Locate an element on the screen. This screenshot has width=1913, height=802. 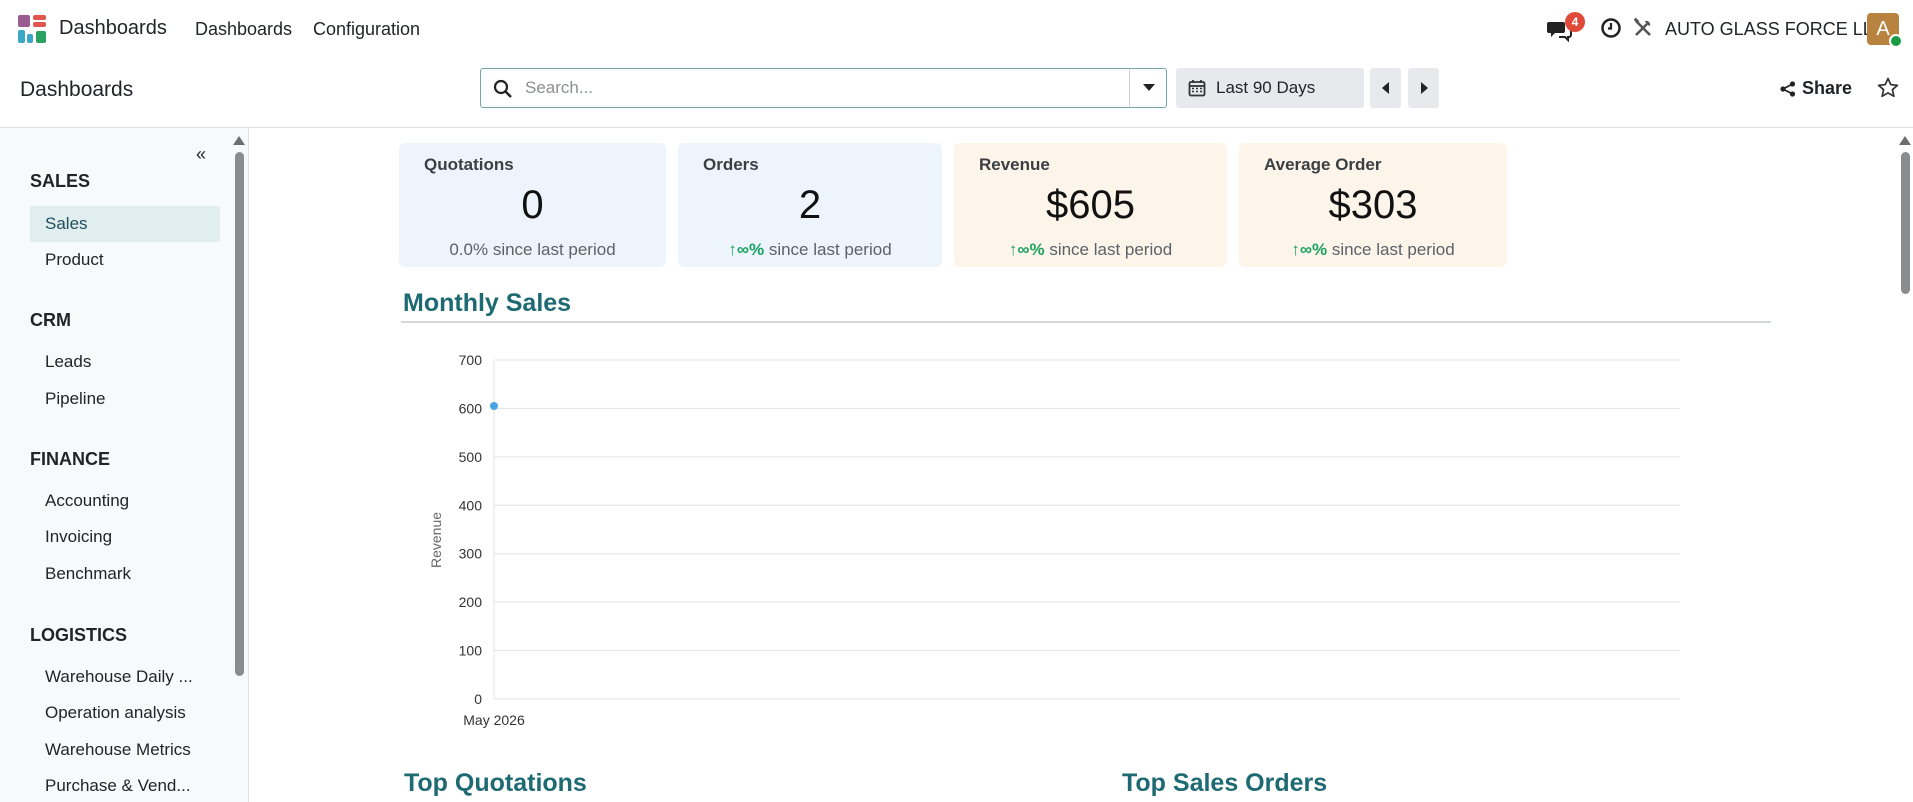
kpi-title: Orders is located at coordinates (731, 164).